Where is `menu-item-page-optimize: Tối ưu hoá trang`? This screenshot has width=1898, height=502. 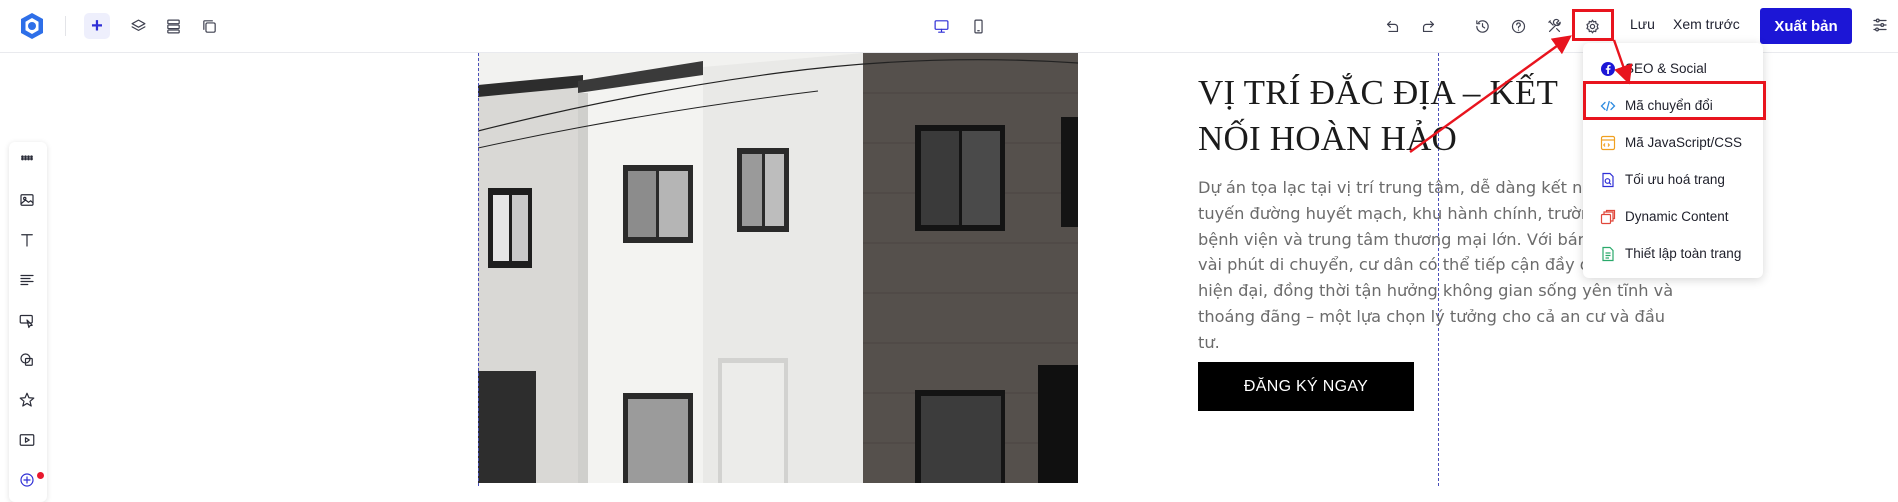 menu-item-page-optimize: Tối ưu hoá trang is located at coordinates (1673, 179).